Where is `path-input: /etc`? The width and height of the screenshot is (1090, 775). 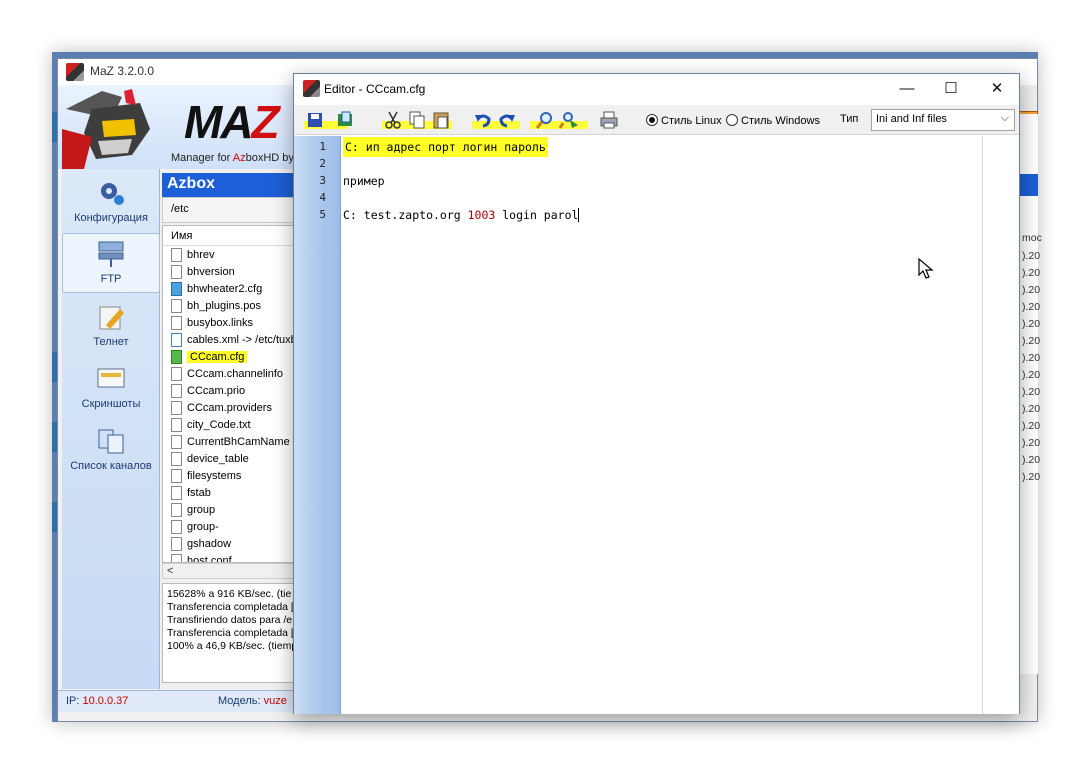
path-input: /etc is located at coordinates (232, 210).